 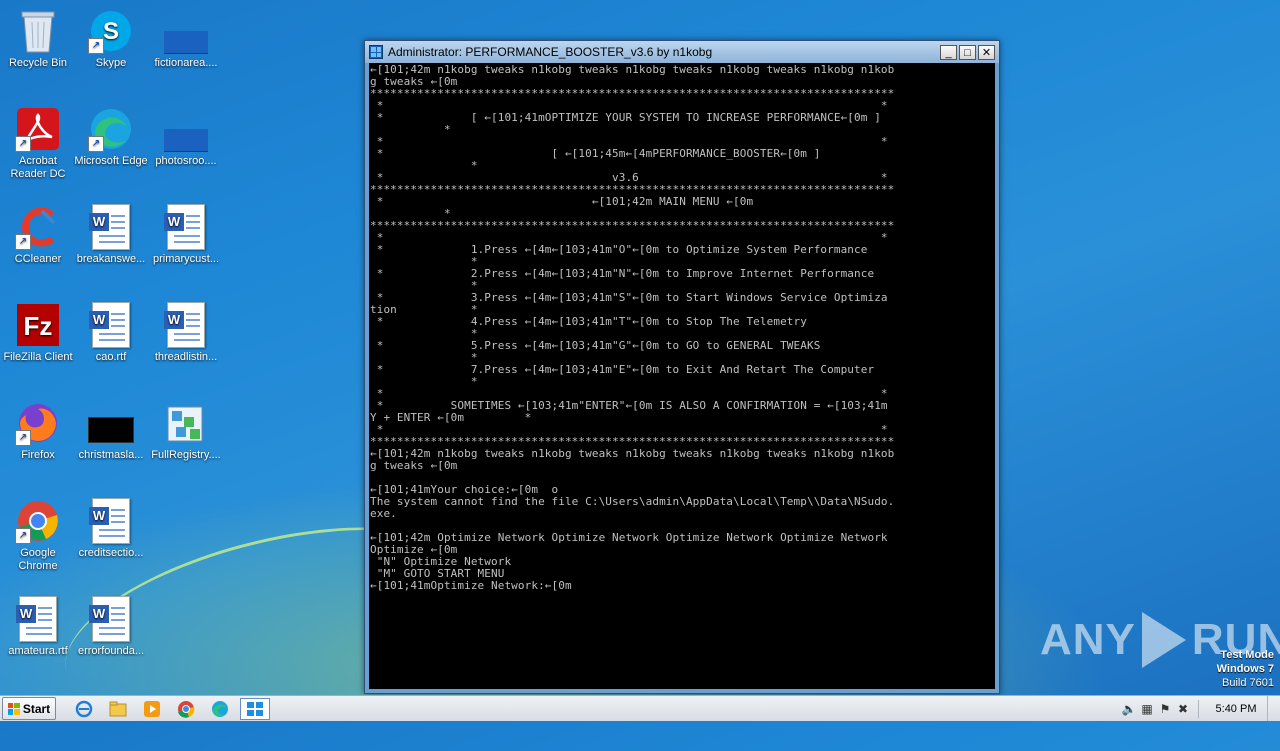 I want to click on network-icon: ▦, so click(x=1147, y=709).